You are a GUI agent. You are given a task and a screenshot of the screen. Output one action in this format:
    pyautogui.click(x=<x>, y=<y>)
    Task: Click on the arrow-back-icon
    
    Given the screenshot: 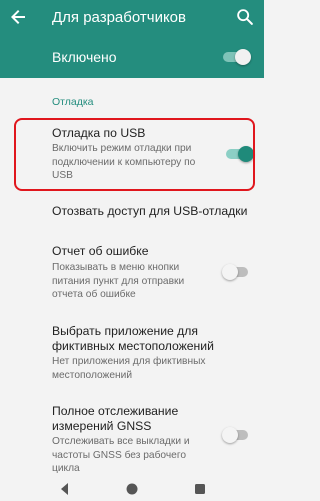 What is the action you would take?
    pyautogui.click(x=18, y=17)
    